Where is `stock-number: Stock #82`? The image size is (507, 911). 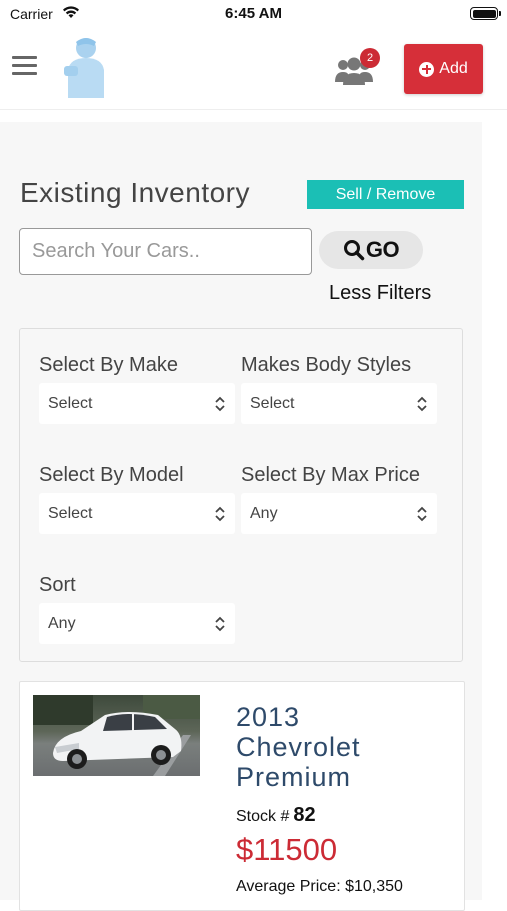 stock-number: Stock #82 is located at coordinates (276, 815).